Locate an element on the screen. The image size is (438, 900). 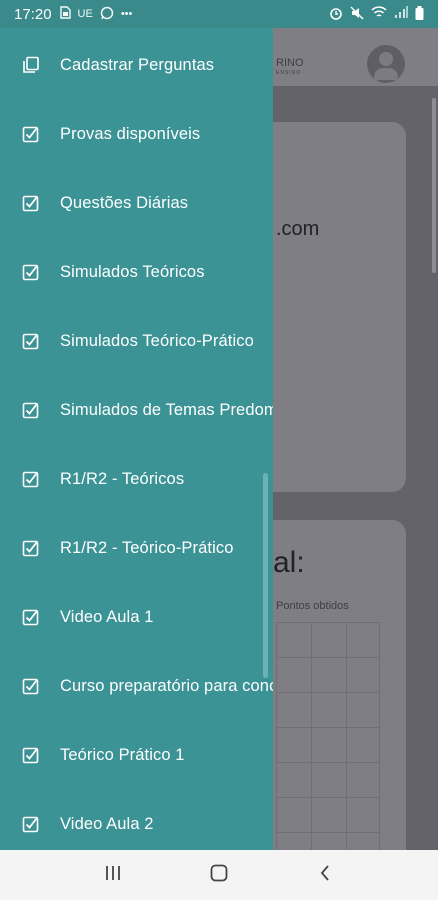
brand-logo: RINO ENSINO is located at coordinates (290, 68).